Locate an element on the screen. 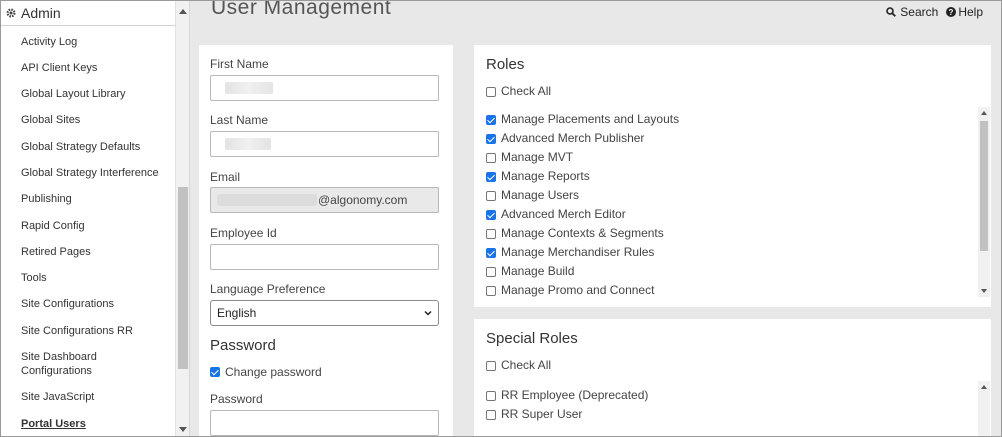 The height and width of the screenshot is (437, 1002). search-icon is located at coordinates (891, 12).